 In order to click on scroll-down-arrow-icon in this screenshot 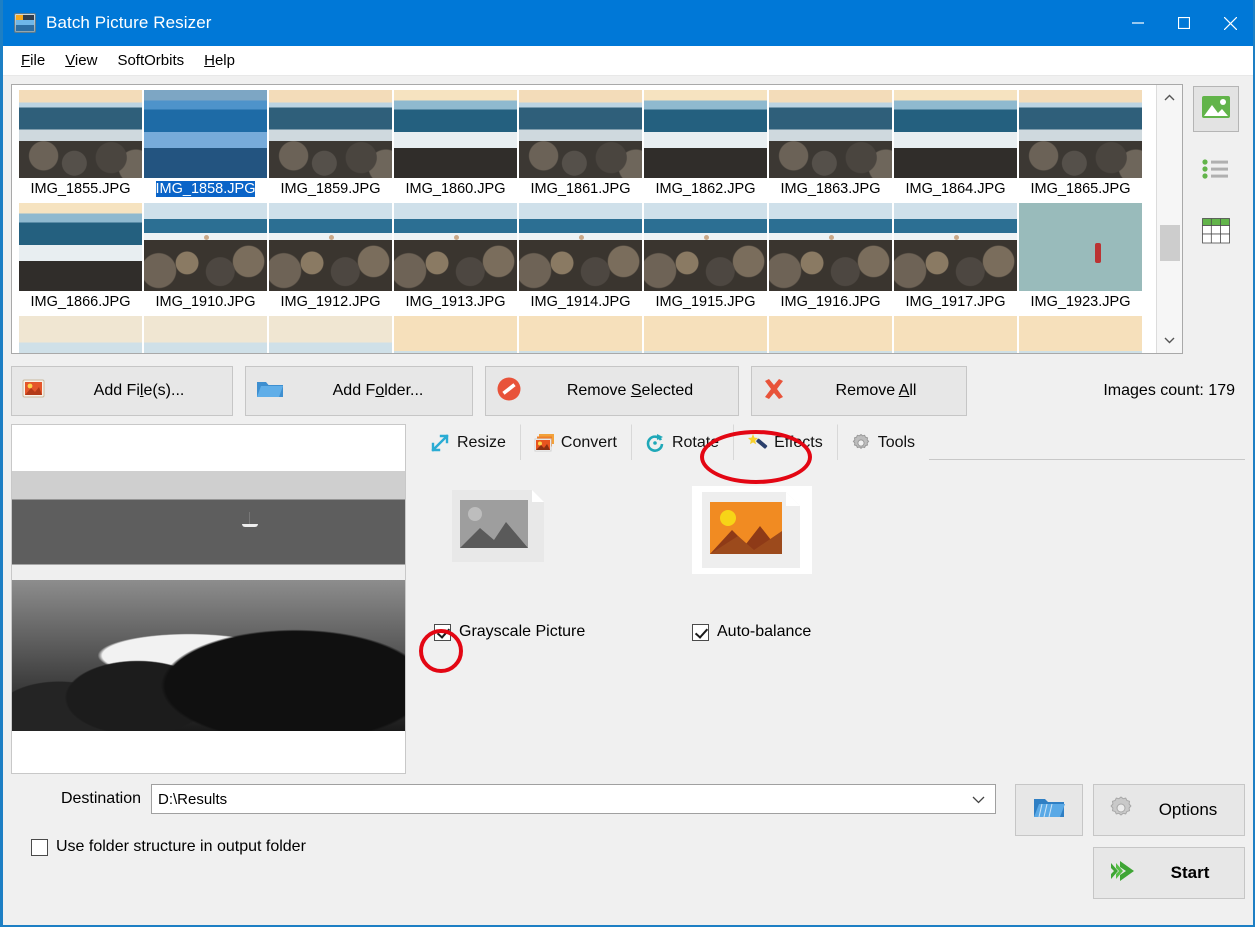, I will do `click(1170, 340)`.